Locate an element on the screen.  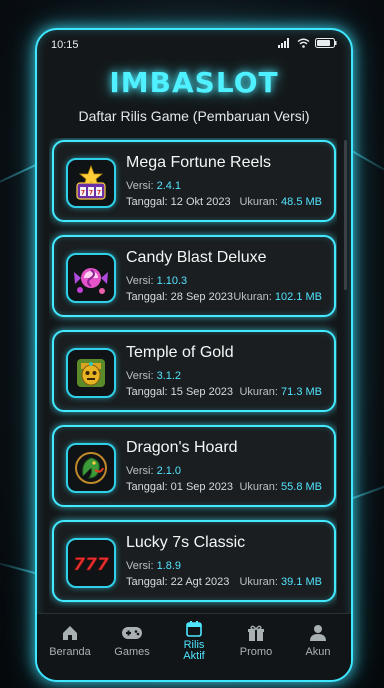
size-value: 102.1 MB is located at coordinates (298, 297).